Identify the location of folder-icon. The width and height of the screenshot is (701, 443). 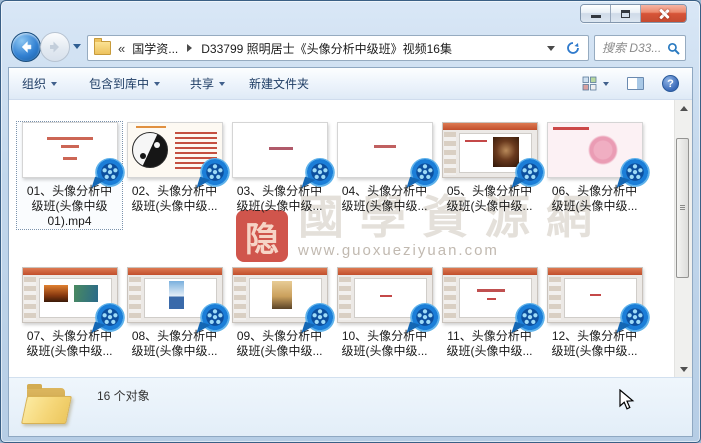
(102, 46).